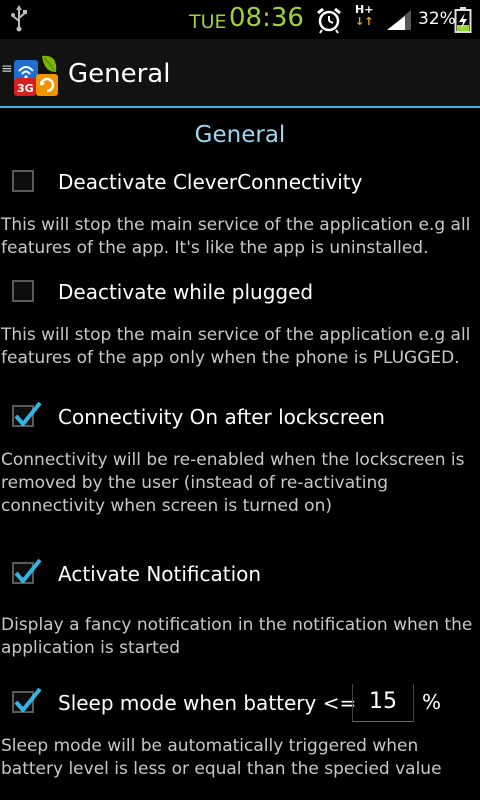  I want to click on section-header: General, so click(240, 135).